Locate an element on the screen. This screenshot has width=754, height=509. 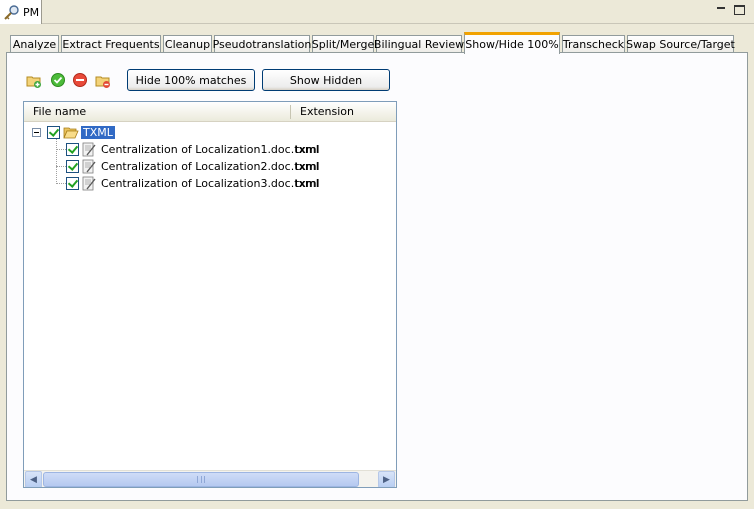
view-title: PM is located at coordinates (31, 12).